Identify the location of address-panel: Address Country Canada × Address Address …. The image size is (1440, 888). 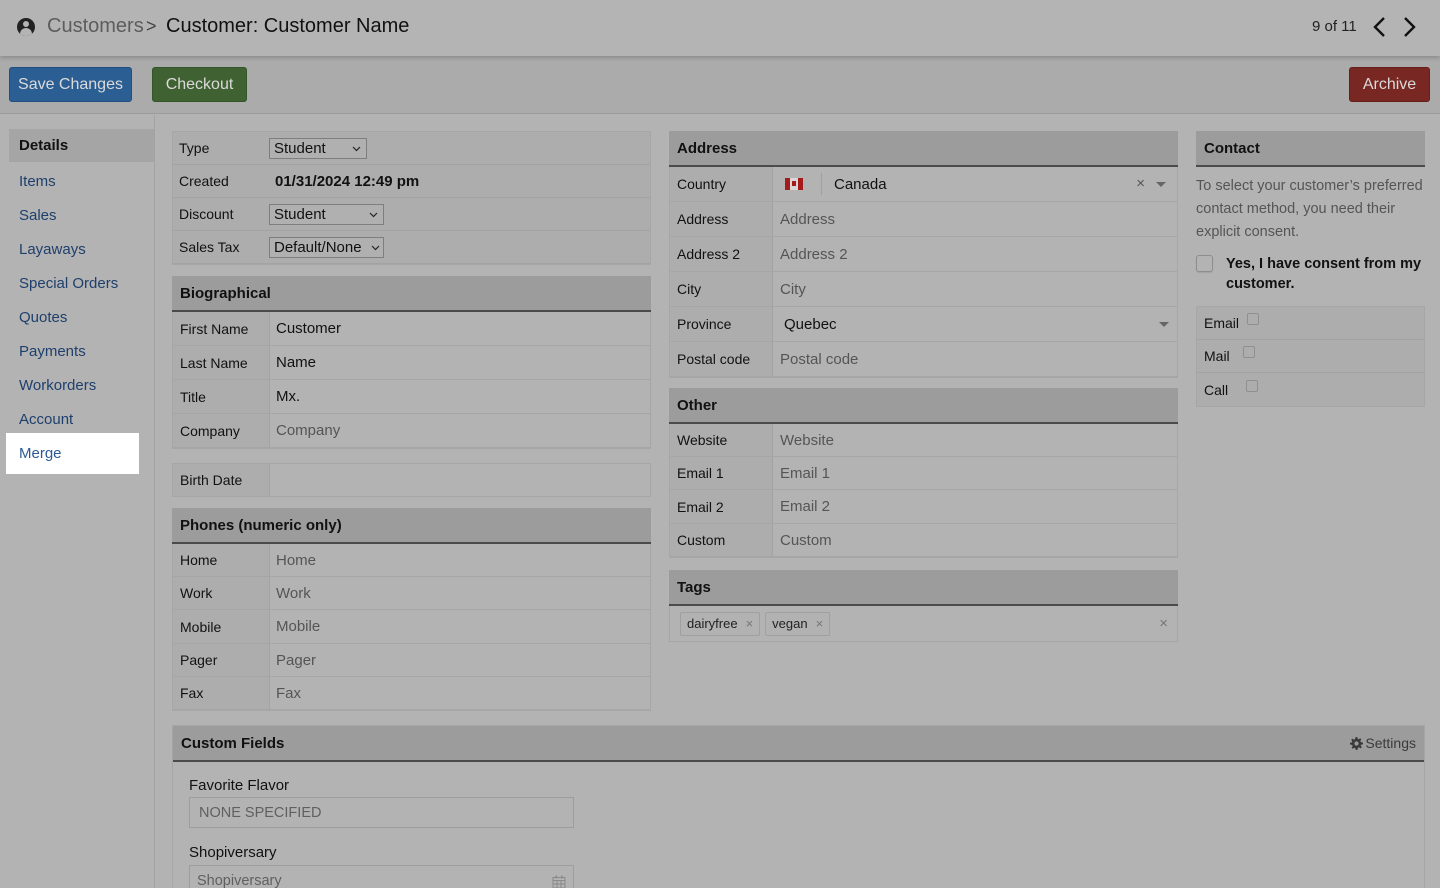
(923, 254).